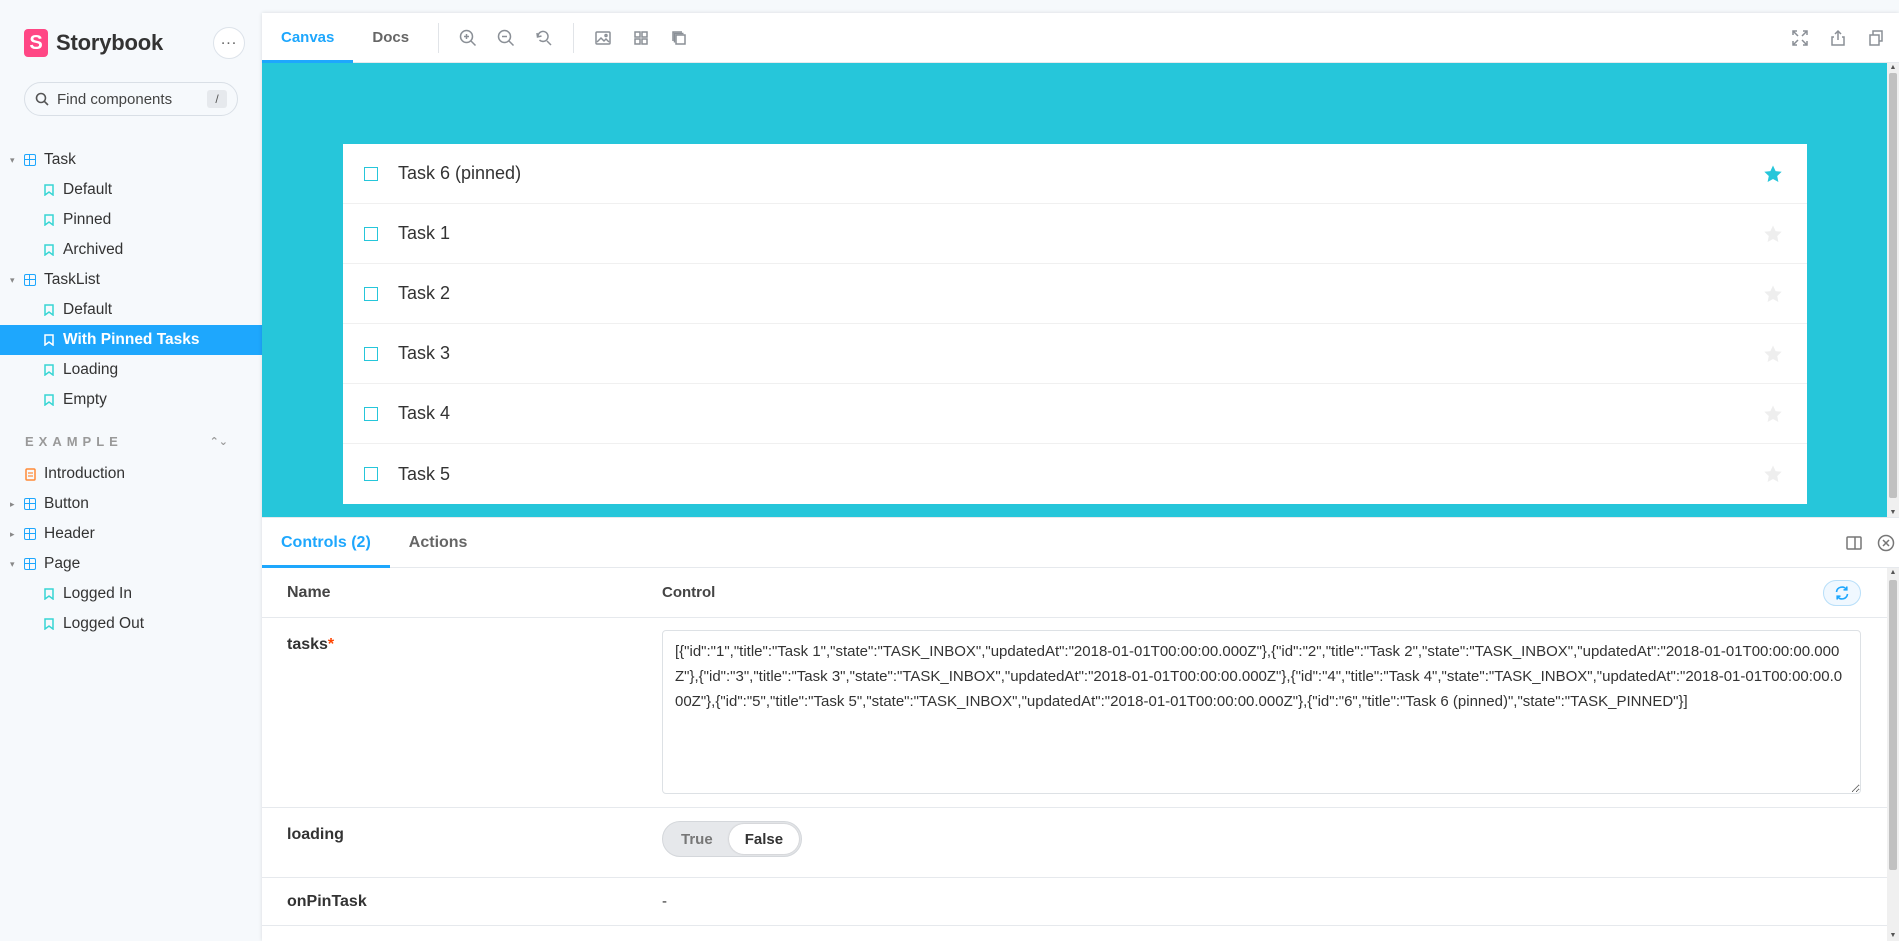  I want to click on tree-story-page-logged-out: Logged Out, so click(131, 624).